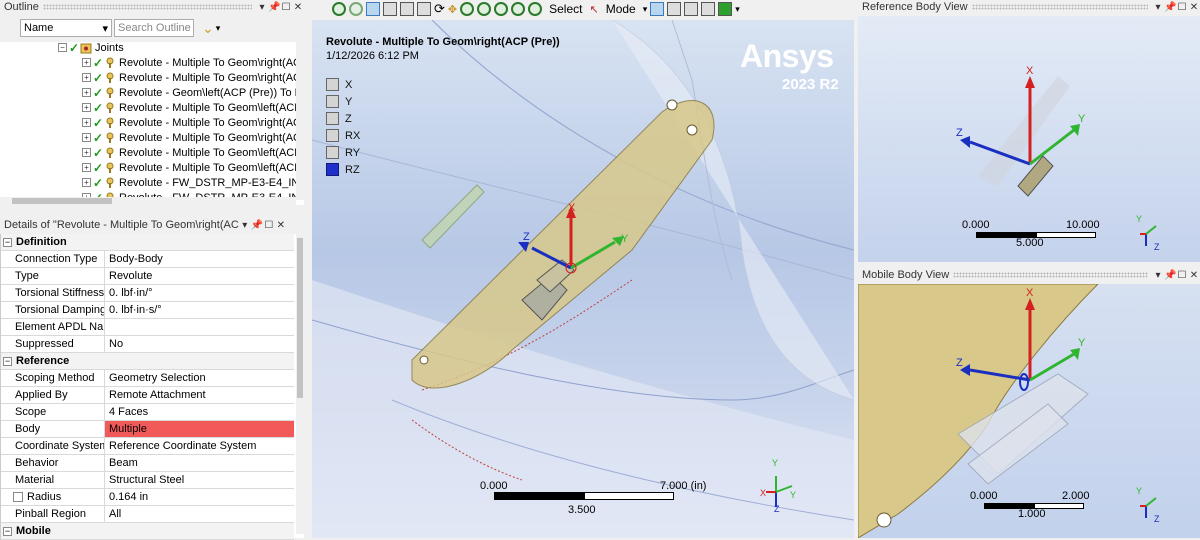 This screenshot has width=1200, height=540. I want to click on details-row: Pinball Region All, so click(147, 514).